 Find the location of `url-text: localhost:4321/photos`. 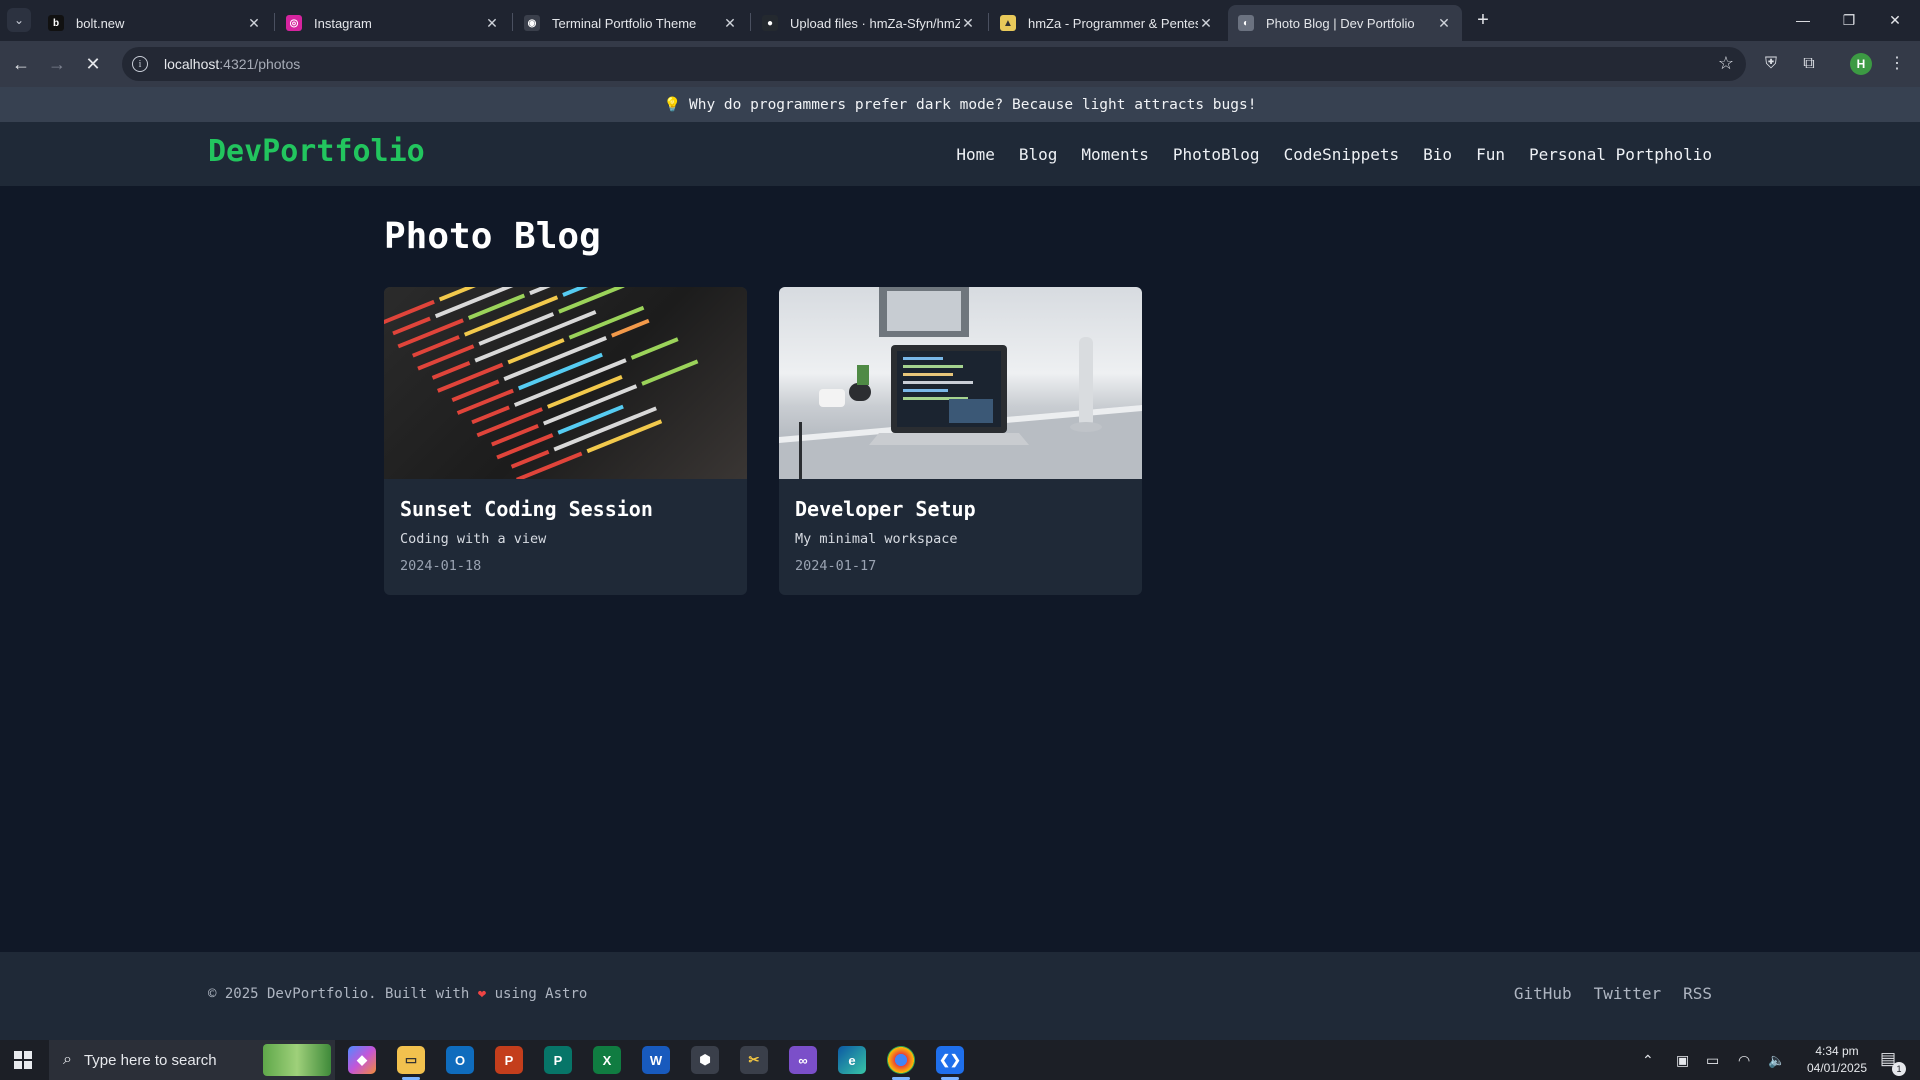

url-text: localhost:4321/photos is located at coordinates (232, 64).